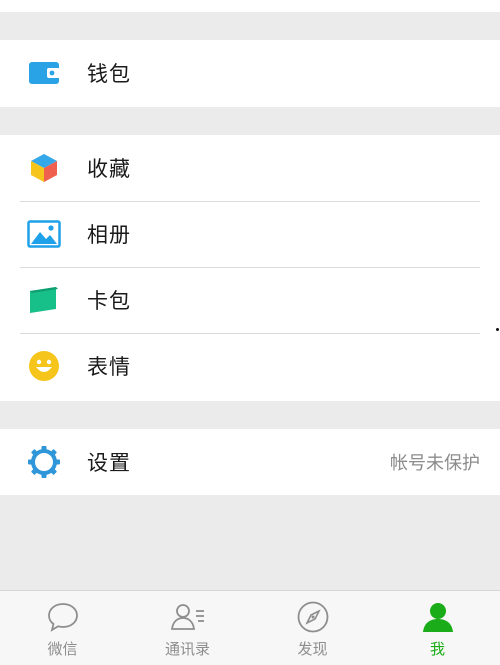 The width and height of the screenshot is (500, 665). I want to click on tab-chats: 微信, so click(62, 628).